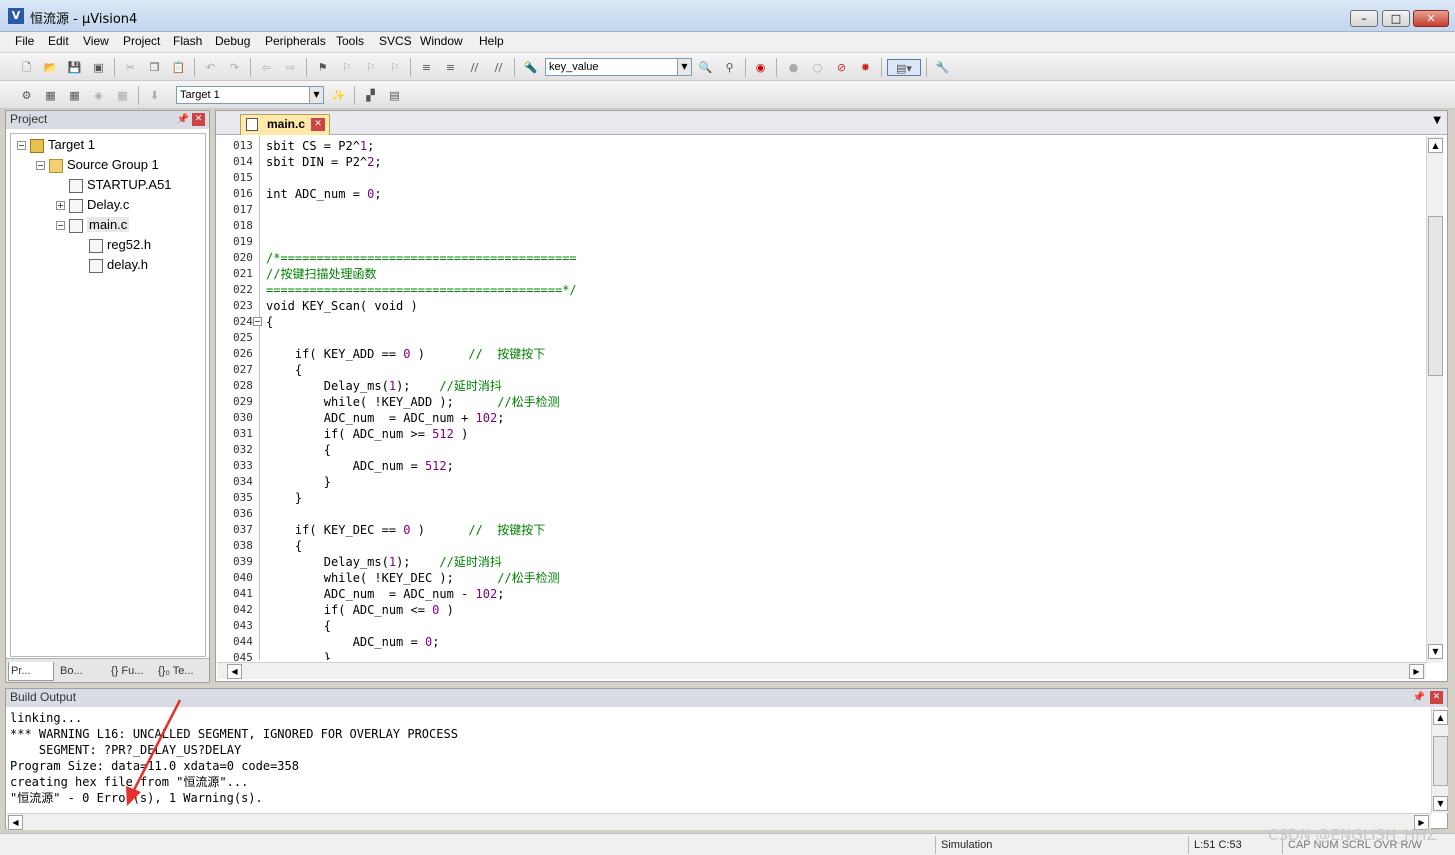  I want to click on menu-view: View, so click(96, 41).